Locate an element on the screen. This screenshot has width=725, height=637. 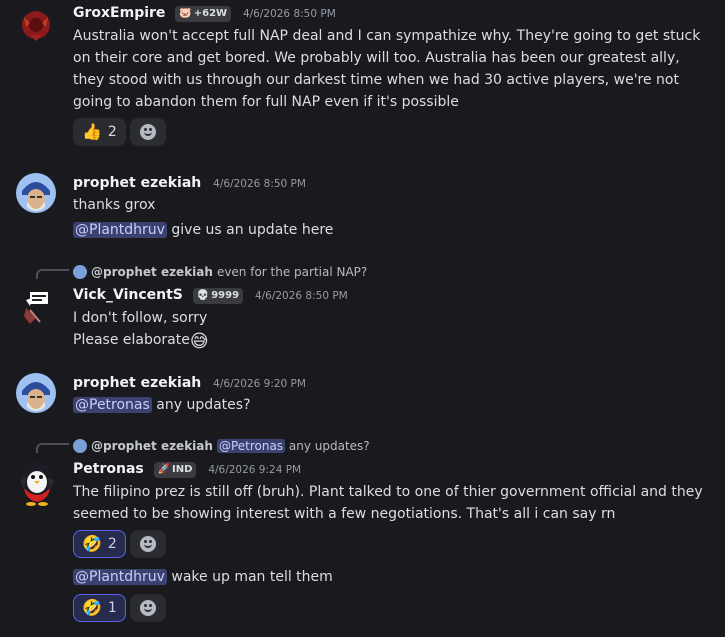
reactions-bar: 👍 2 is located at coordinates (119, 133).